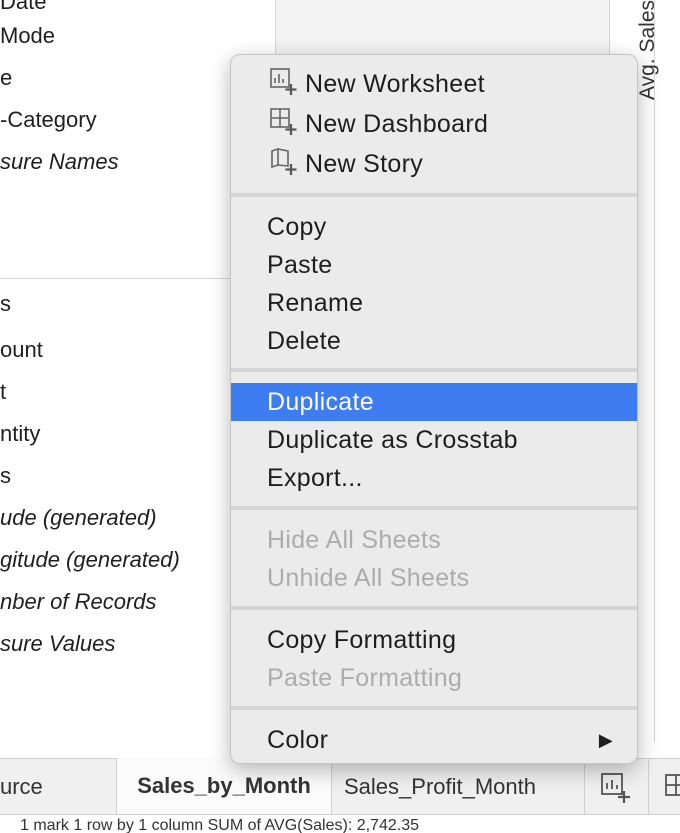 The height and width of the screenshot is (833, 680). I want to click on axis-divider, so click(654, 371).